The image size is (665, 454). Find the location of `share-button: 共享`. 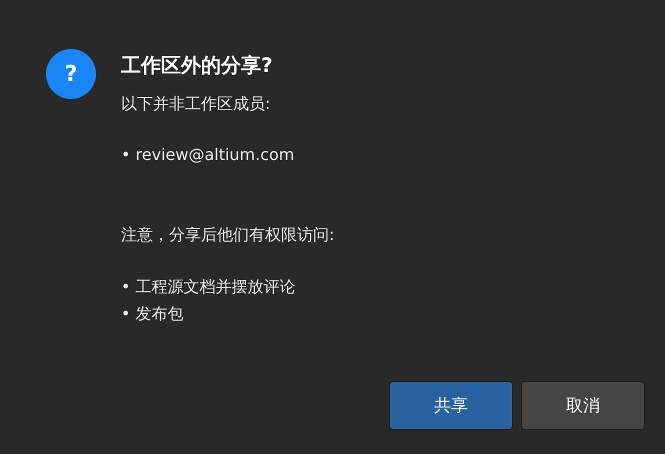

share-button: 共享 is located at coordinates (451, 405).